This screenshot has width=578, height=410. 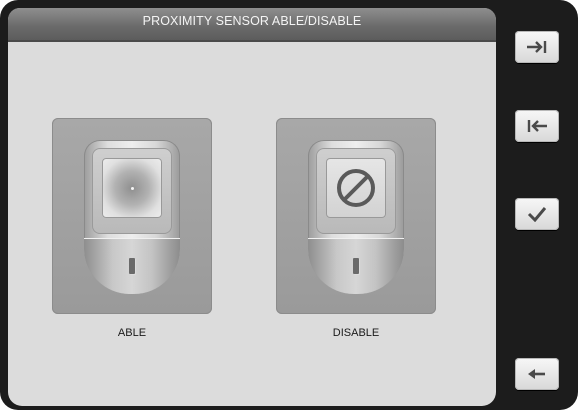 I want to click on sensor-icon, so click(x=132, y=217).